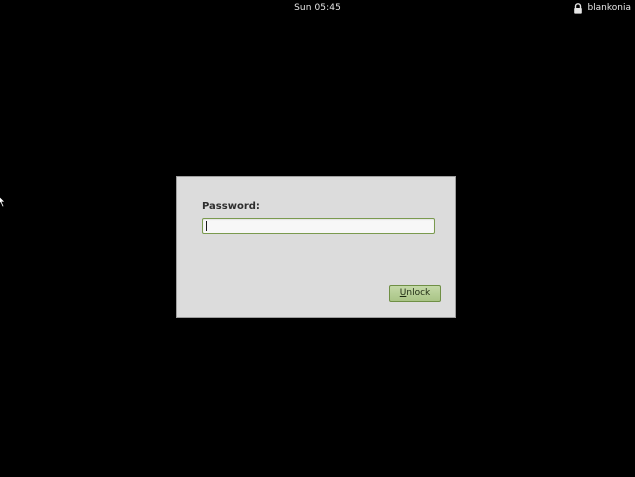 The height and width of the screenshot is (477, 635). I want to click on unlock-button: Unlock, so click(415, 293).